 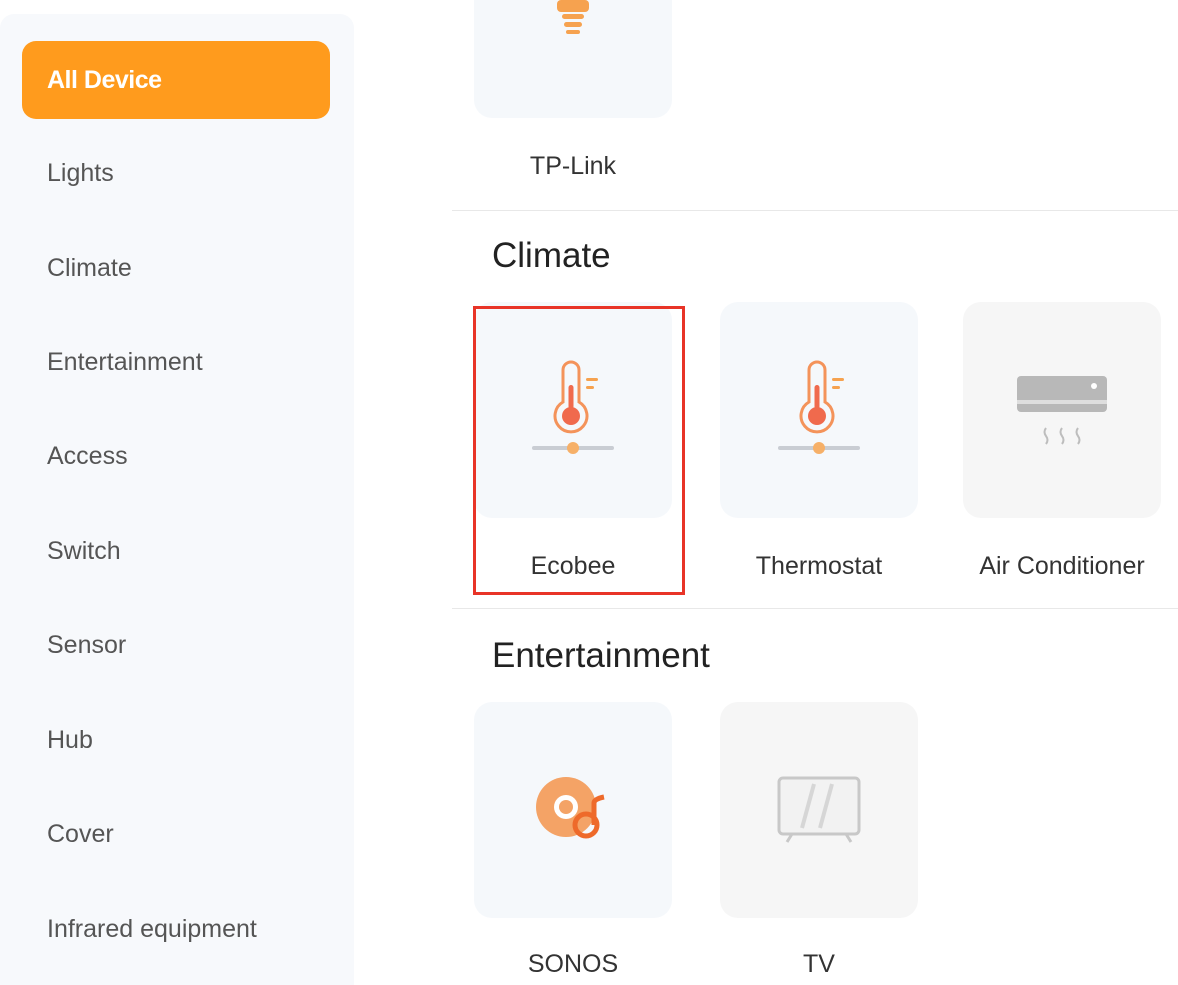 I want to click on device-card-air-conditioner, so click(x=1062, y=410).